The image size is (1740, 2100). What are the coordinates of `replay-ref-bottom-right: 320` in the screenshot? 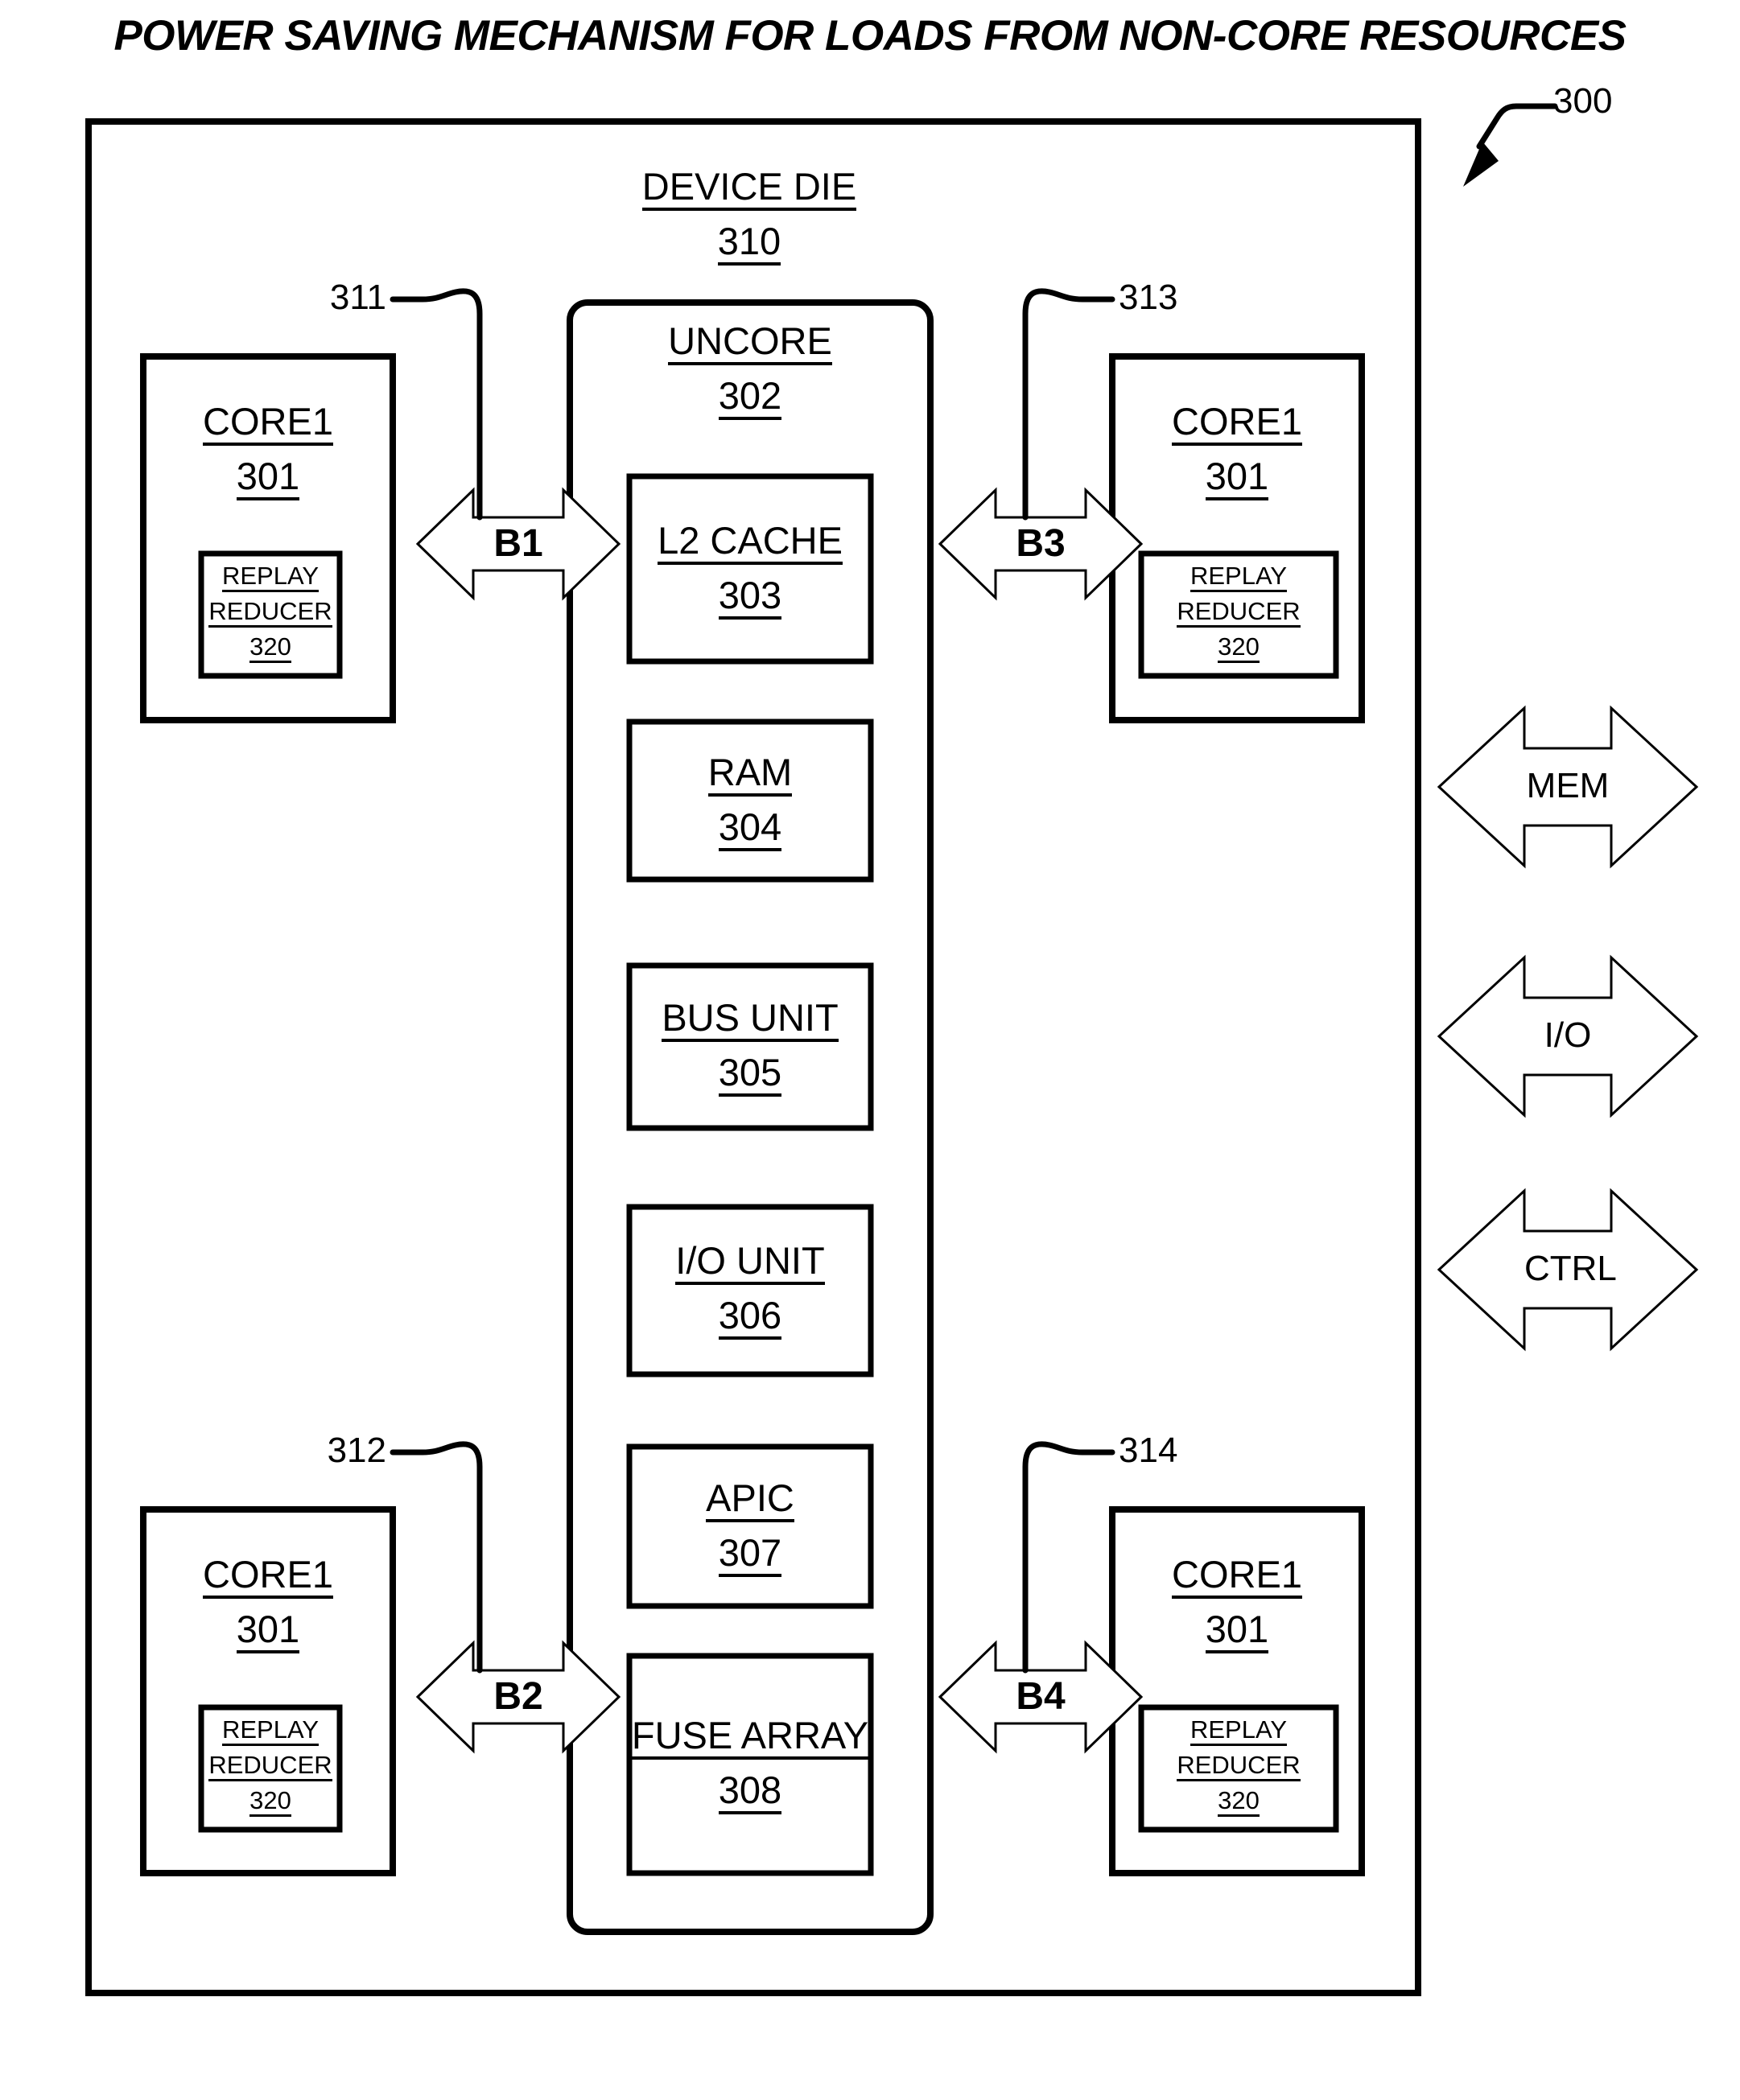 It's located at (1239, 1802).